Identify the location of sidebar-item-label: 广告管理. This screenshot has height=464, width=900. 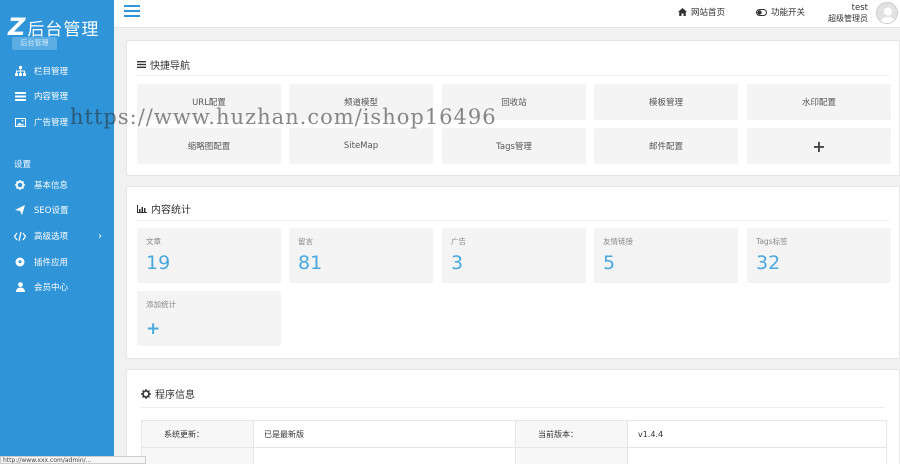
(51, 123).